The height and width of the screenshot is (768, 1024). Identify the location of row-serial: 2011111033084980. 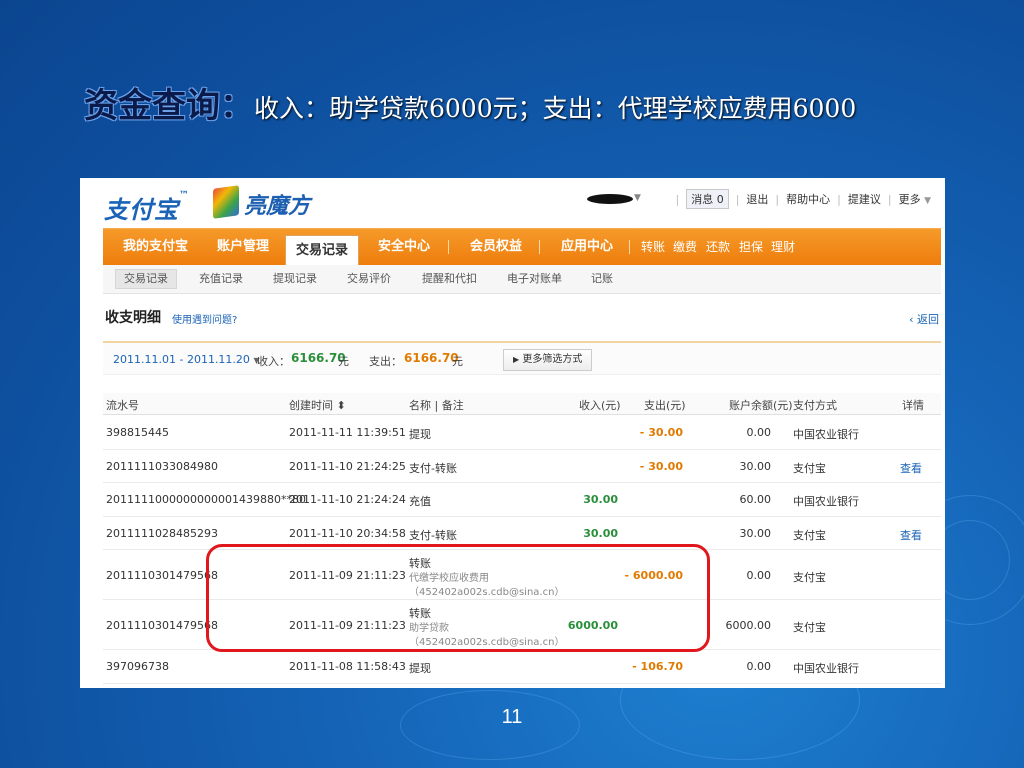
(162, 466).